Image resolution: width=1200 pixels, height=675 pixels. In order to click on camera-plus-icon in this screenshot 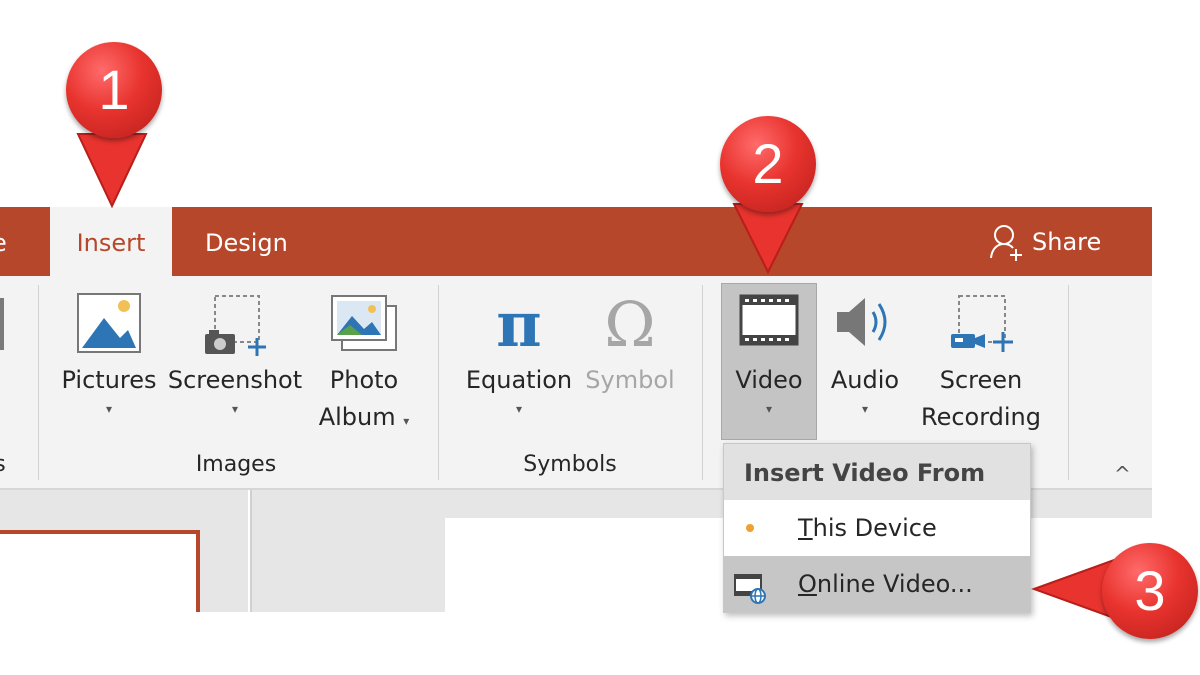, I will do `click(235, 327)`.